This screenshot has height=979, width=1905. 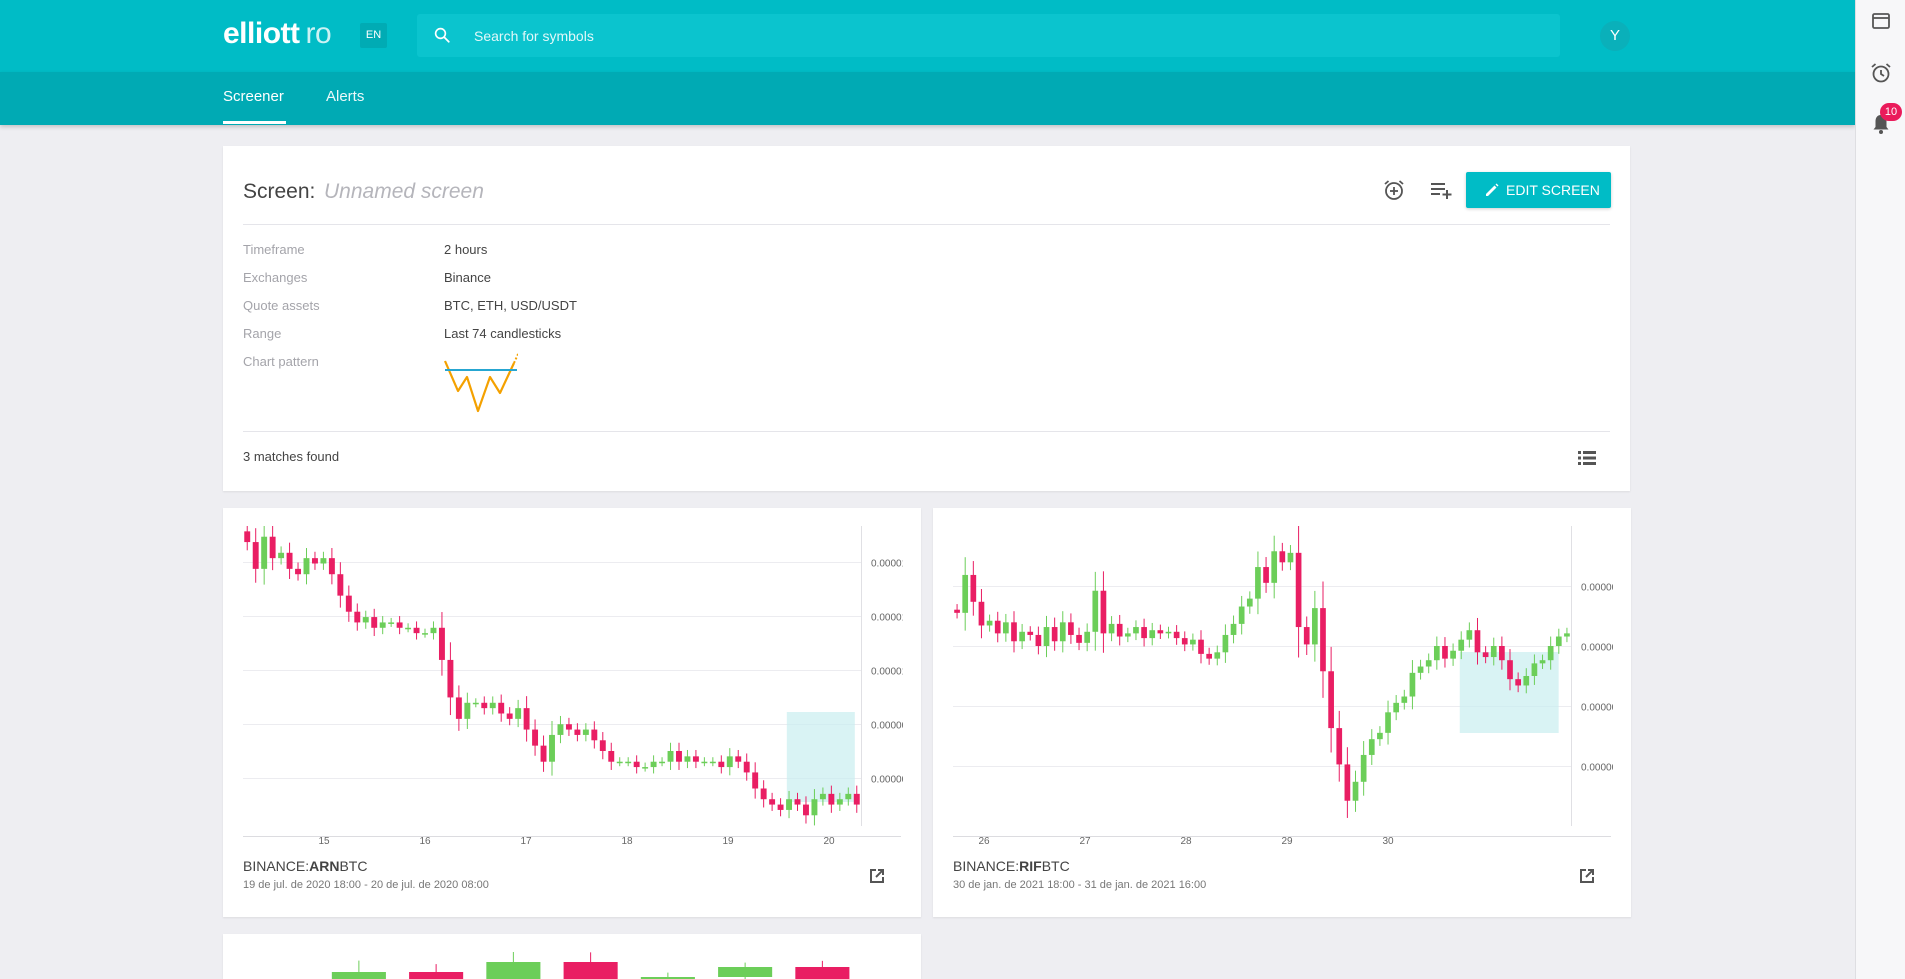 What do you see at coordinates (1881, 73) in the screenshot?
I see `alarm-clock-icon` at bounding box center [1881, 73].